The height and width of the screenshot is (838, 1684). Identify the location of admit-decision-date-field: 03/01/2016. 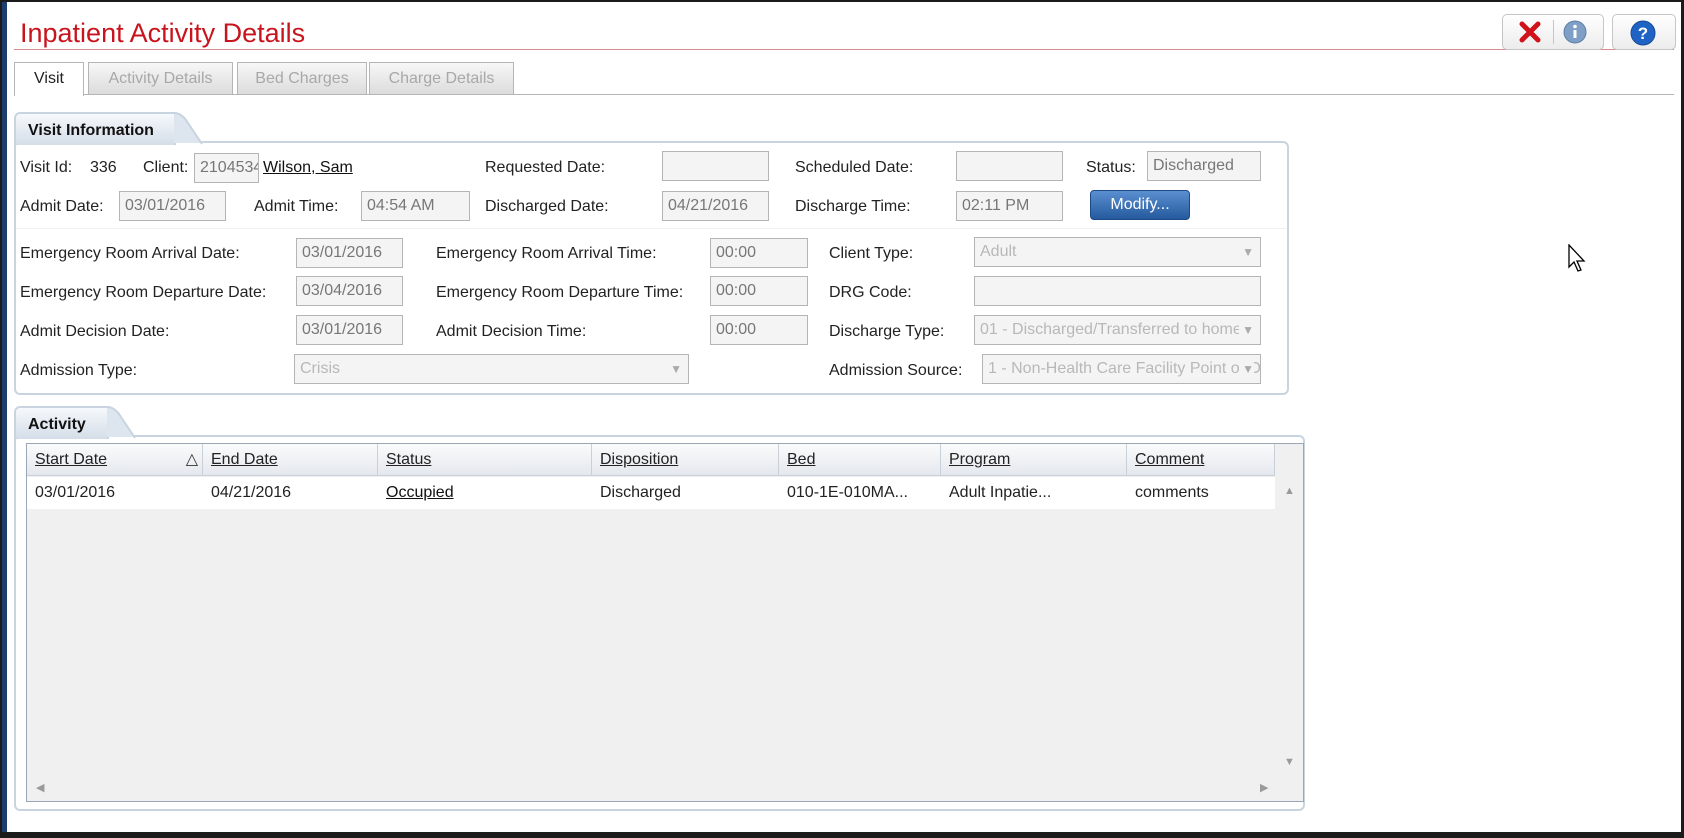
(349, 330).